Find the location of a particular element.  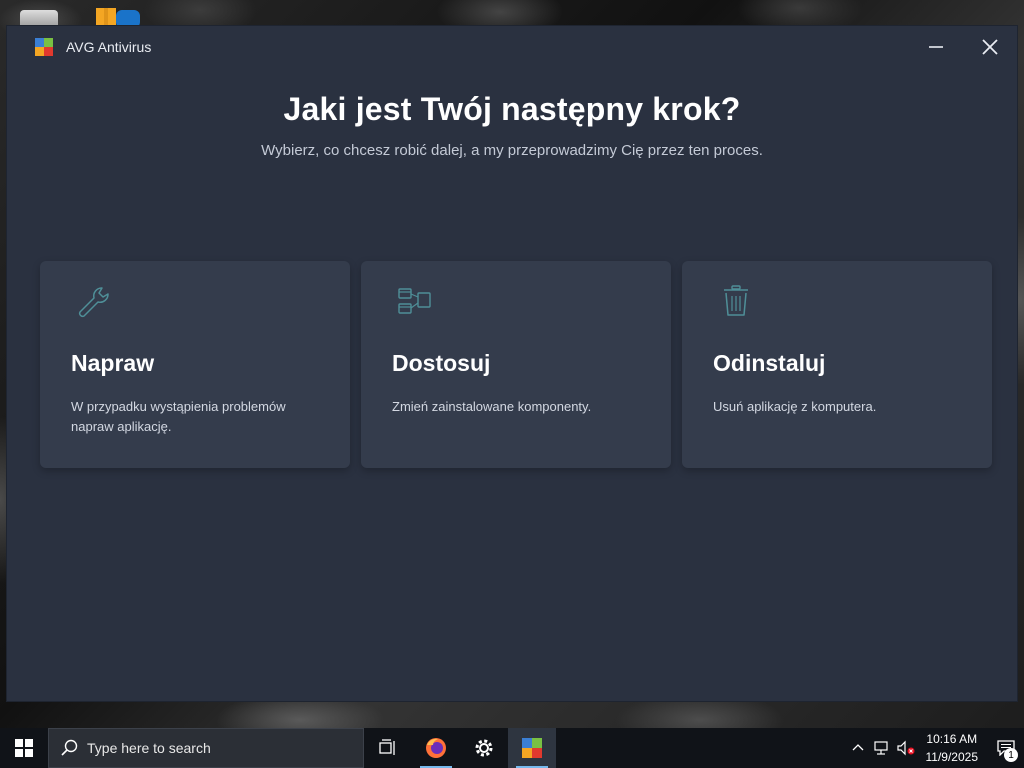

gear-icon is located at coordinates (484, 748).